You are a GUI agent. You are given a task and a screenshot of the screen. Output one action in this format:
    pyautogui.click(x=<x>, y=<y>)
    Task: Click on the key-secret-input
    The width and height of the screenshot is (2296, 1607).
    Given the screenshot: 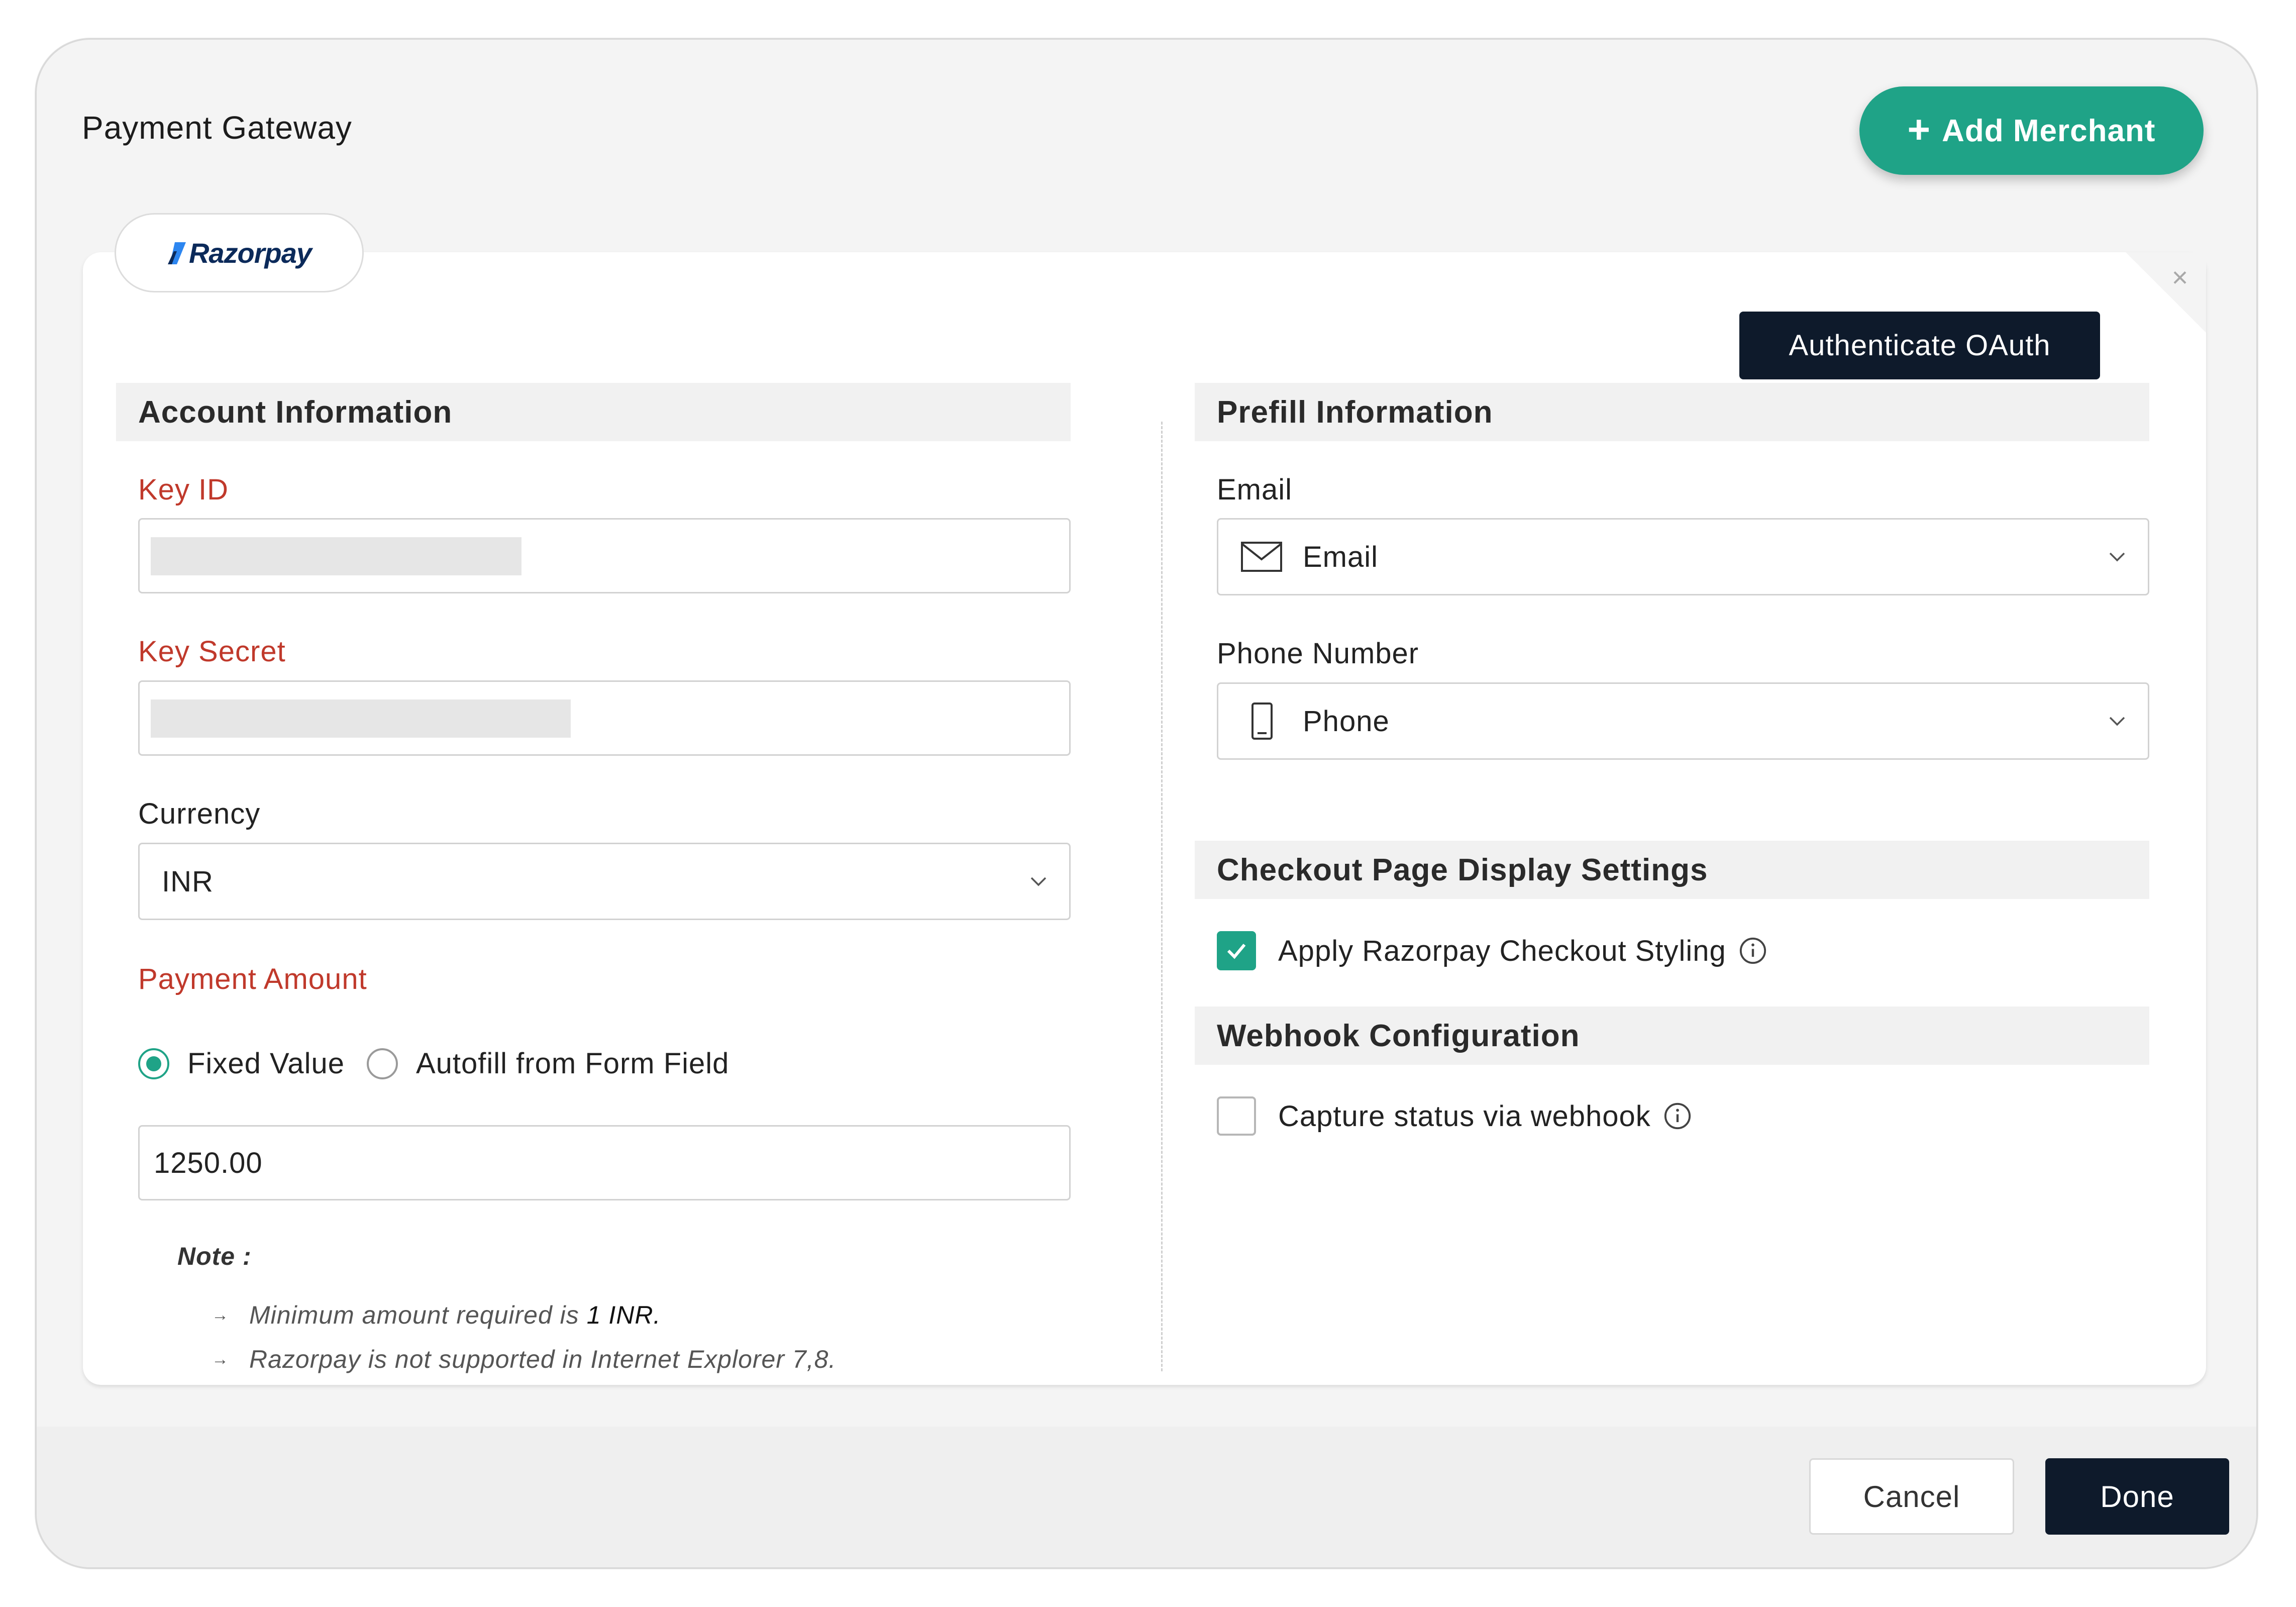 What is the action you would take?
    pyautogui.click(x=604, y=718)
    